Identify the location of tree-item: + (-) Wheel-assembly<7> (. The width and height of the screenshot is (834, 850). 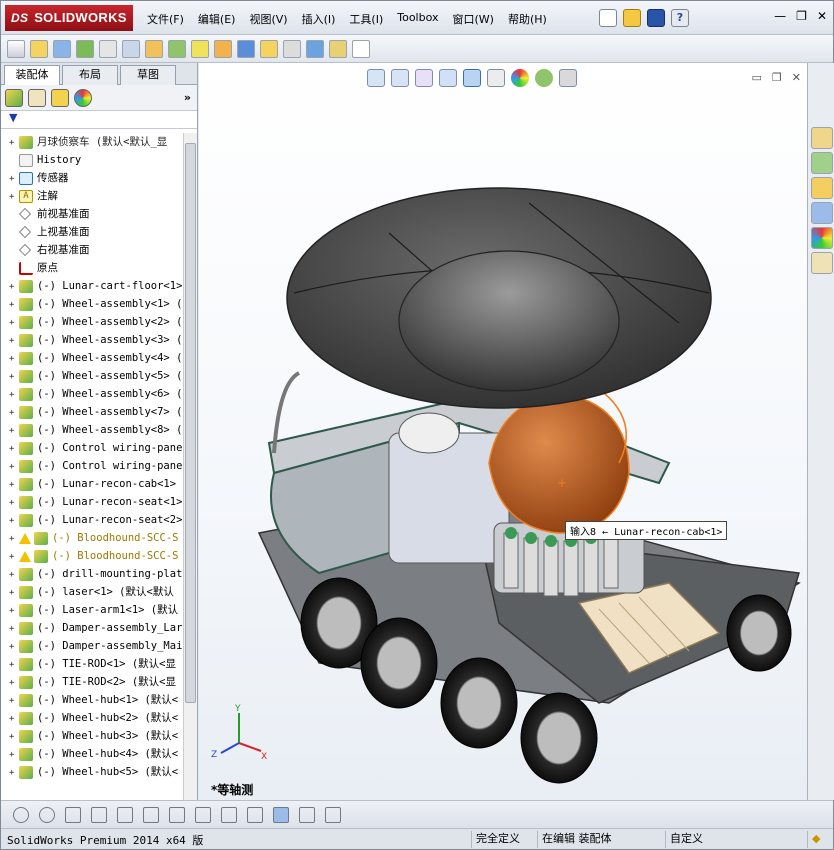
(92, 412).